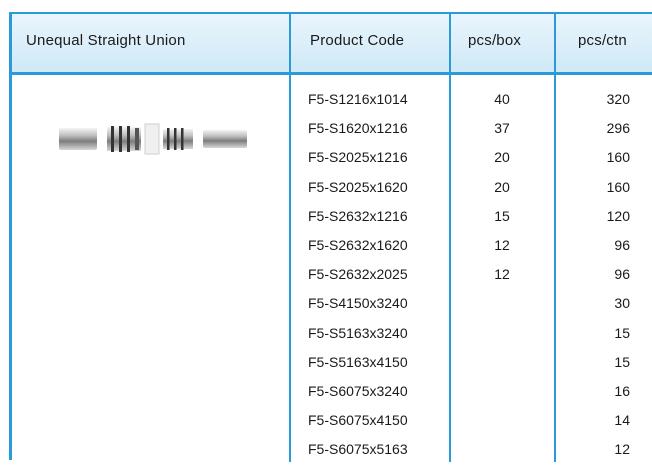 This screenshot has height=470, width=652. Describe the element at coordinates (618, 215) in the screenshot. I see `pcs-ctn-cell: 120` at that location.